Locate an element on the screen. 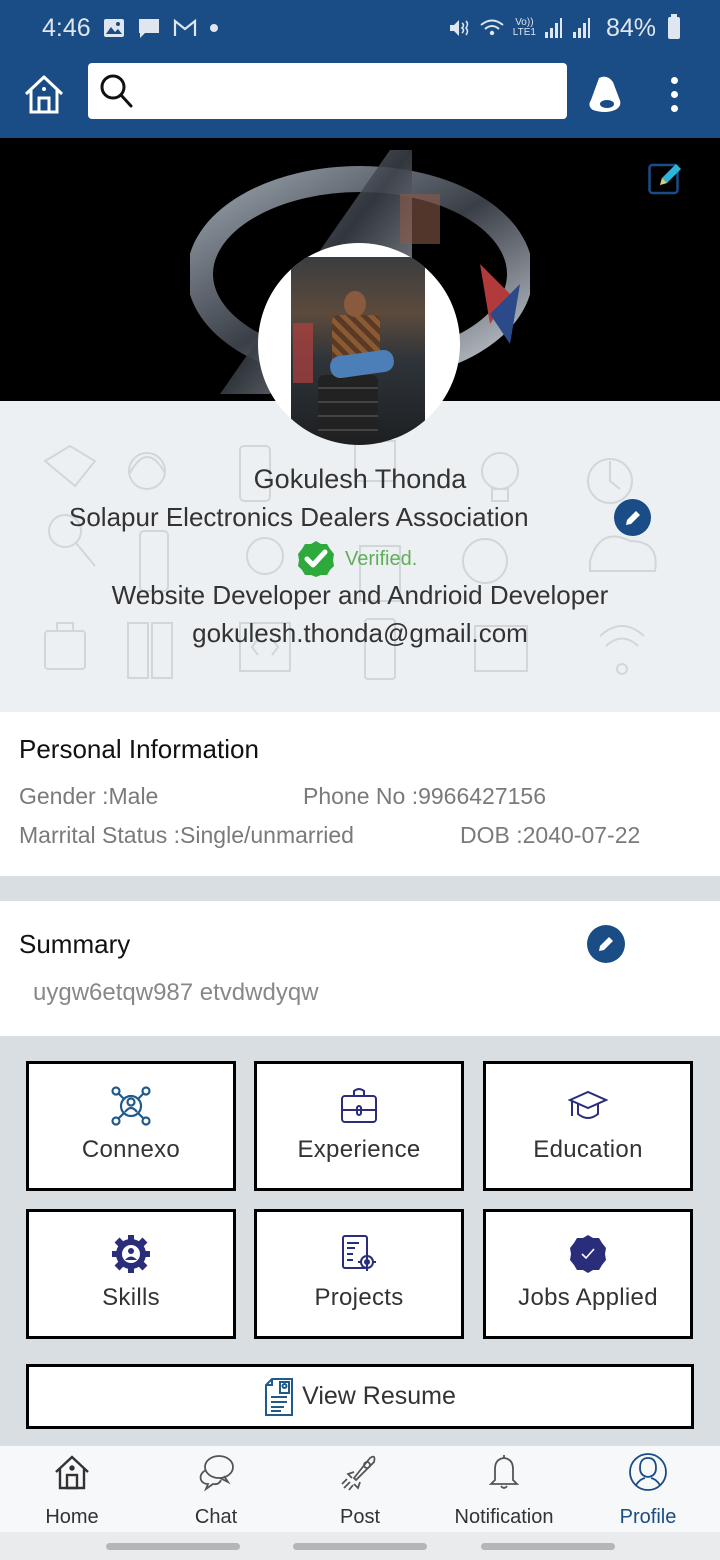  search-bar is located at coordinates (327, 91).